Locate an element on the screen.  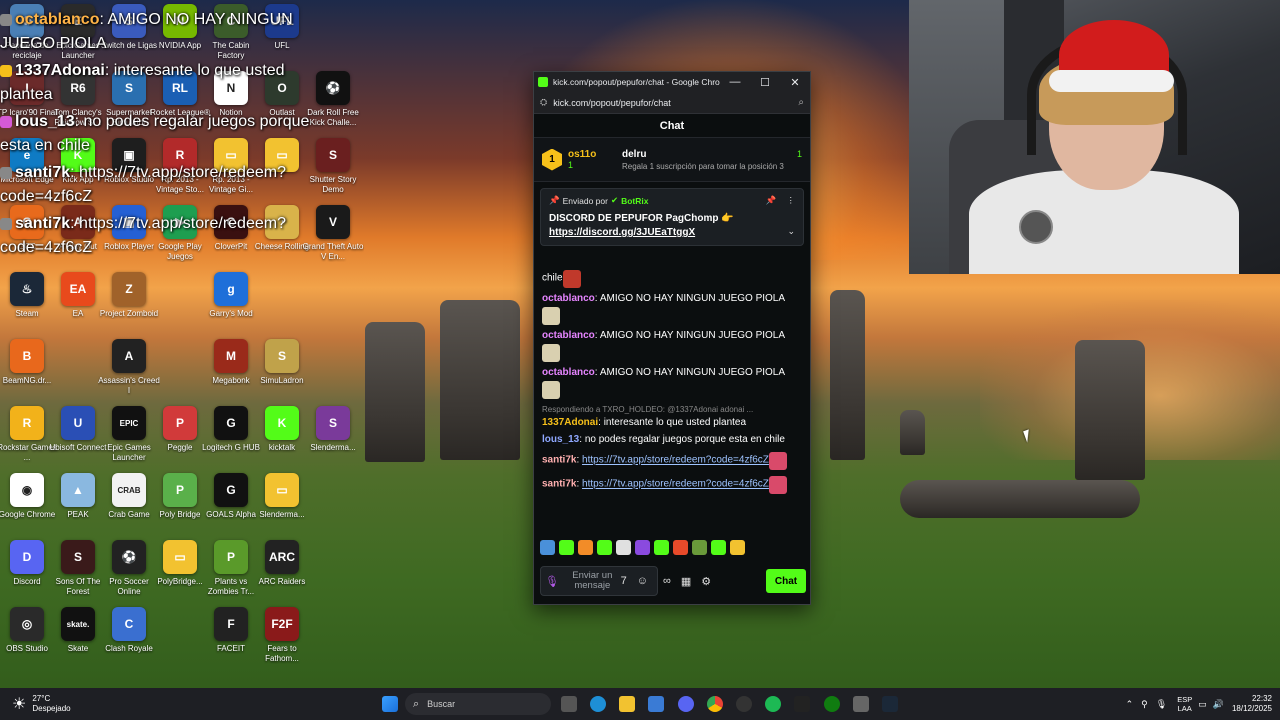
close-button: ✕ is located at coordinates (795, 82).